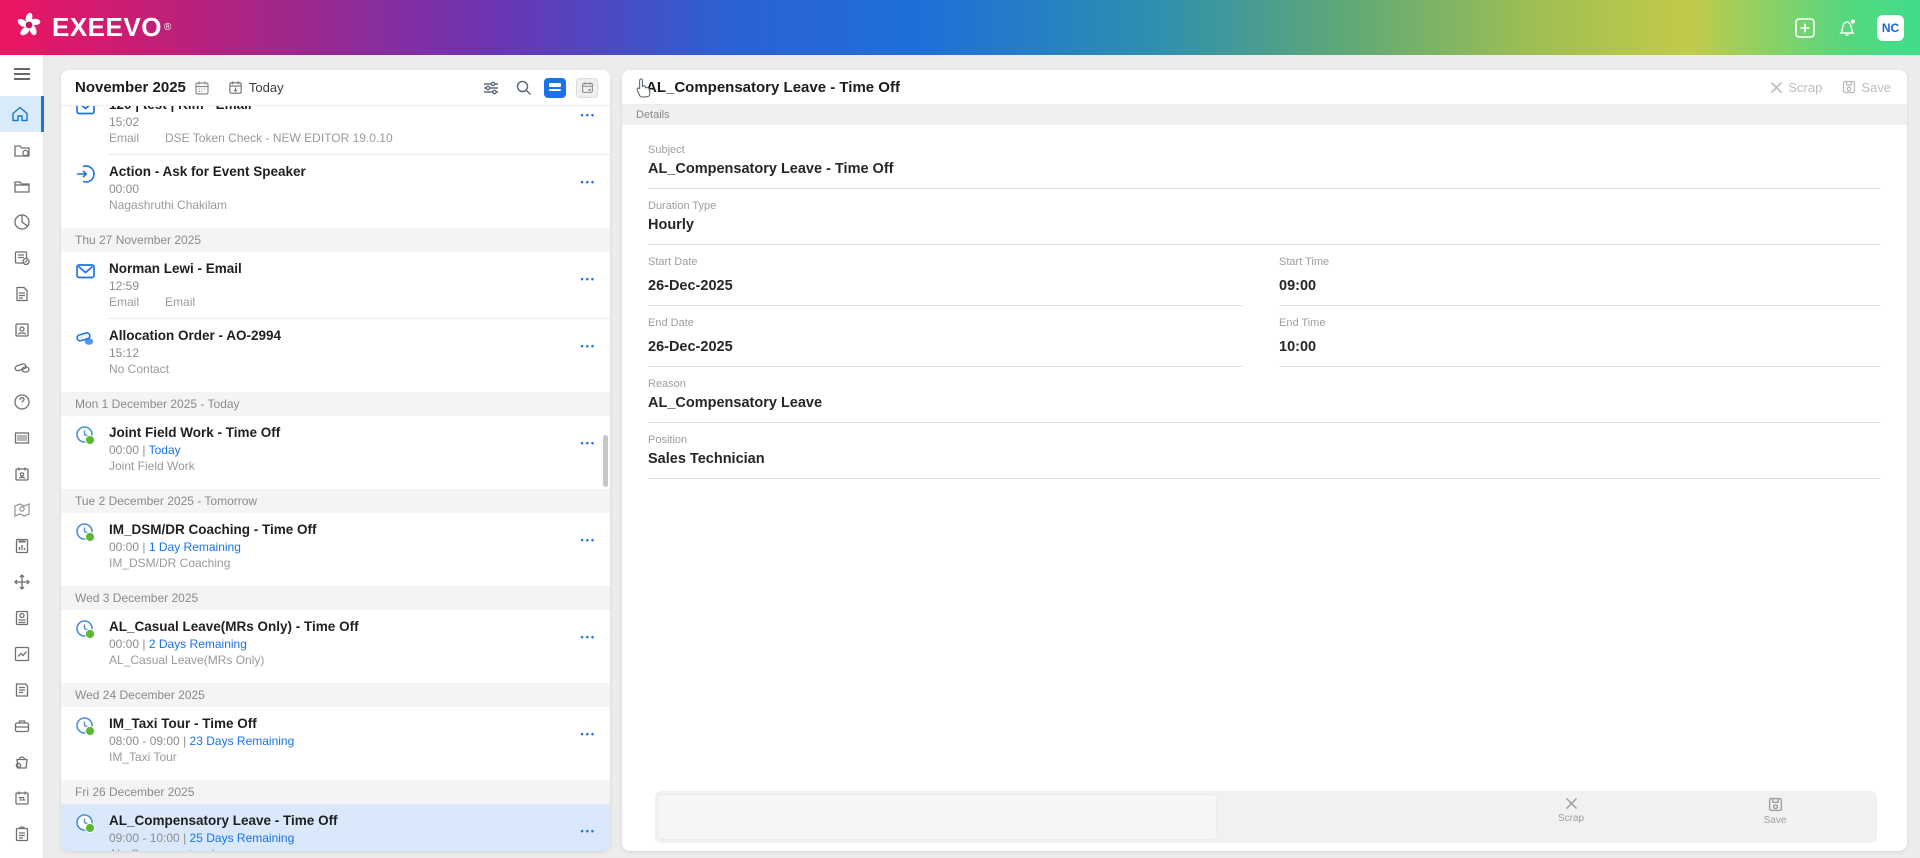  I want to click on event-subtext: Joint Field Work, so click(152, 466).